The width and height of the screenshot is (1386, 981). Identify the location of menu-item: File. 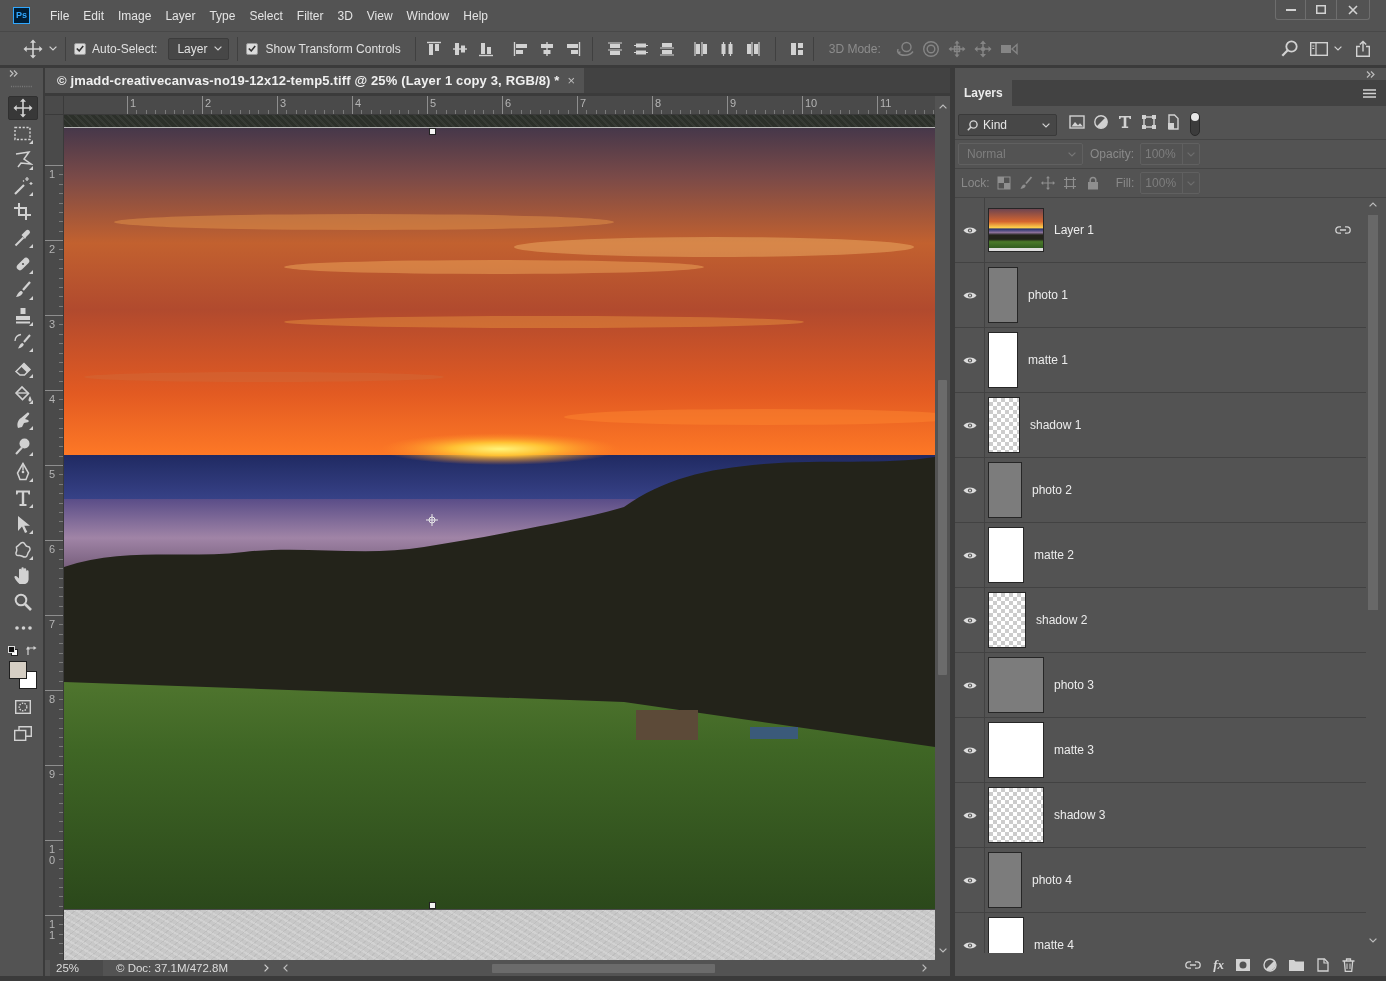
(60, 15).